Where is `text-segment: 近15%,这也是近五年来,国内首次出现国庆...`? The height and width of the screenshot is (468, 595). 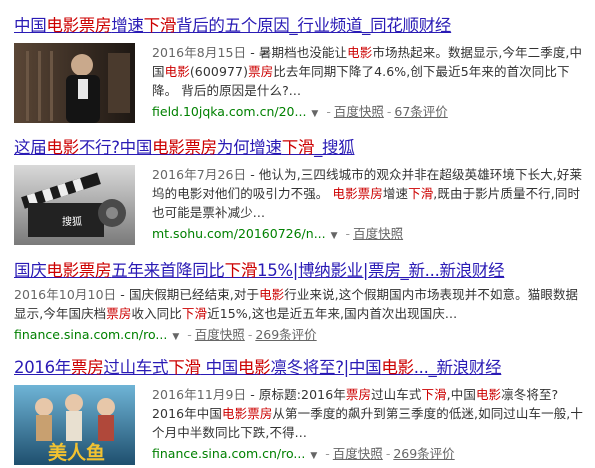 text-segment: 近15%,这也是近五年来,国内首次出现国庆... is located at coordinates (332, 313).